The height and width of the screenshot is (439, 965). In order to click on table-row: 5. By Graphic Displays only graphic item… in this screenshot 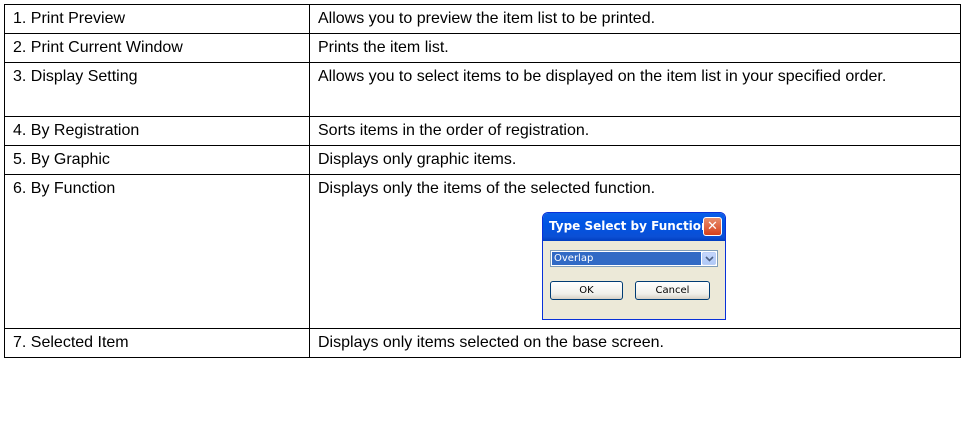, I will do `click(482, 160)`.